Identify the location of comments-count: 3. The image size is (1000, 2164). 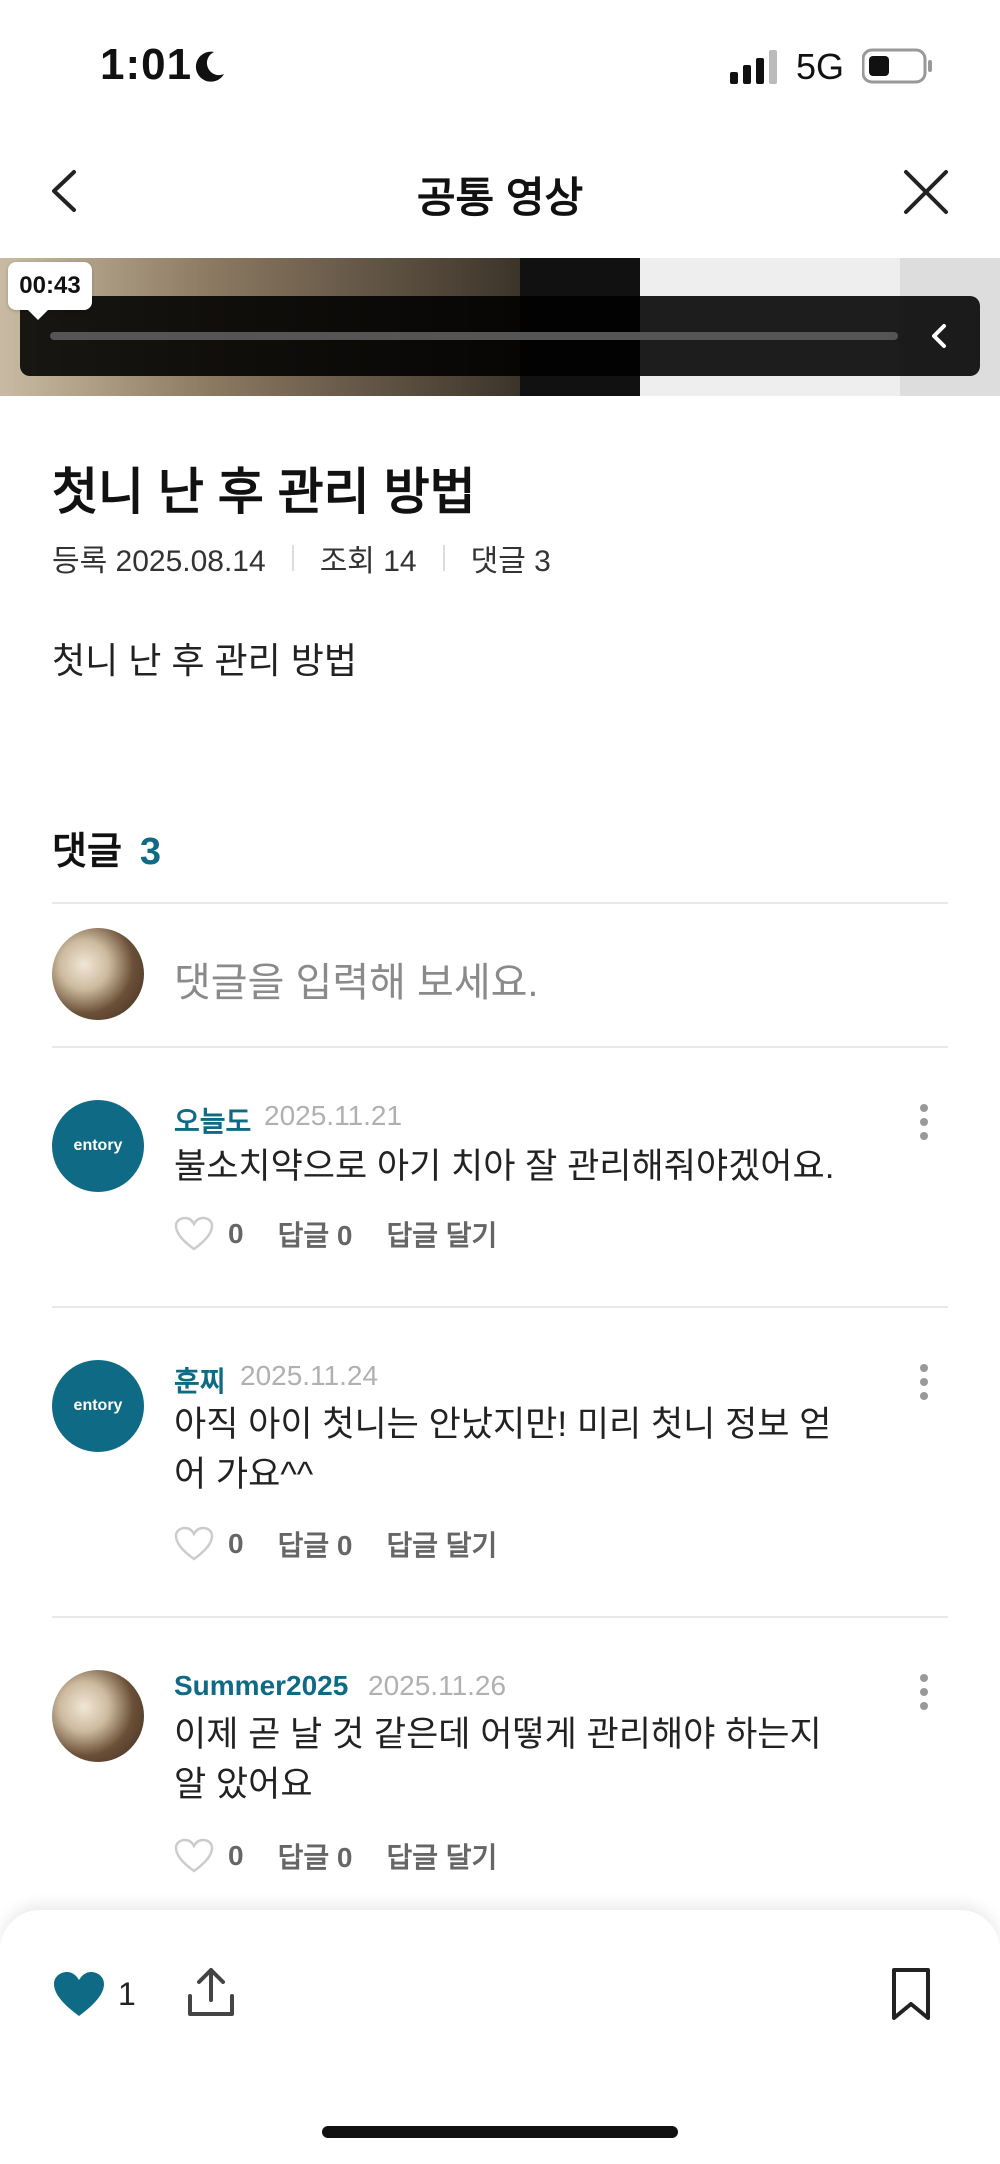
(150, 852).